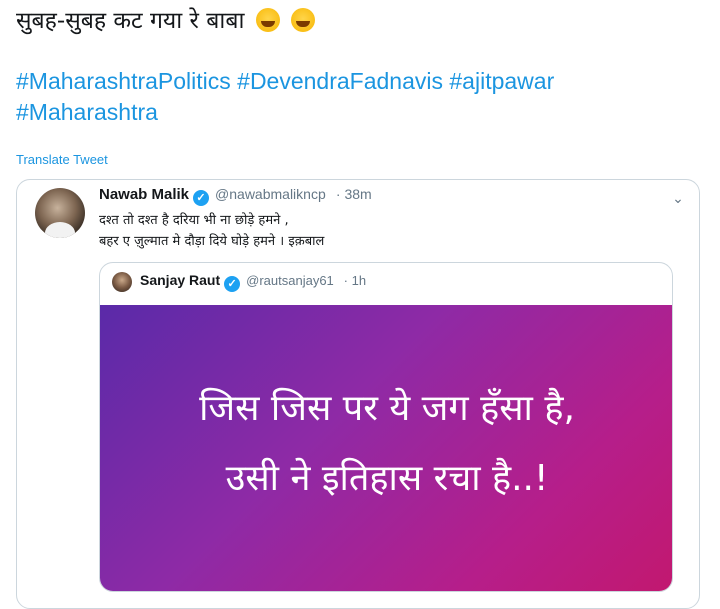 The height and width of the screenshot is (609, 720). I want to click on tears-of-joy-emoji-icon, so click(303, 20).